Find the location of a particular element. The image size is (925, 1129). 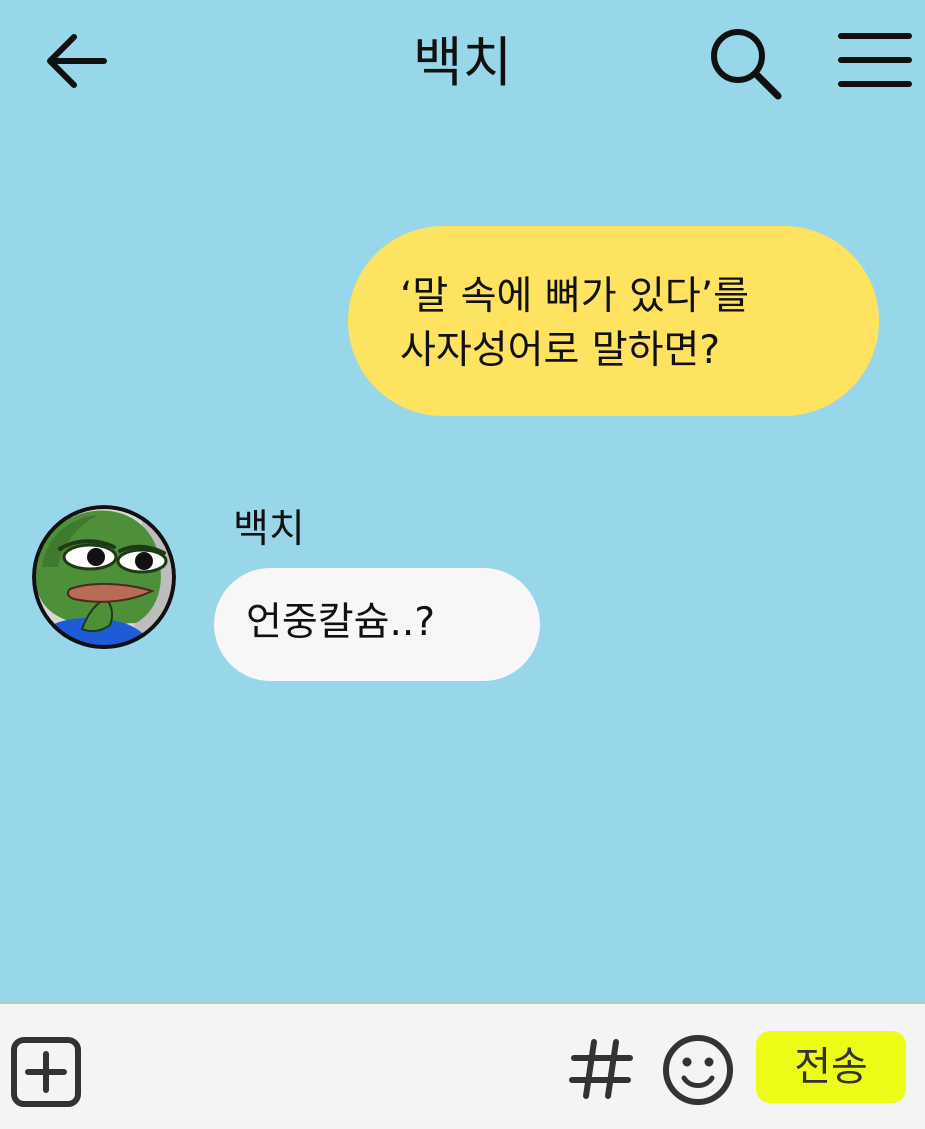

my-message-bubble: ‘말 속에 뼈가 있다’를 사자성어로 말하면? is located at coordinates (613, 321).